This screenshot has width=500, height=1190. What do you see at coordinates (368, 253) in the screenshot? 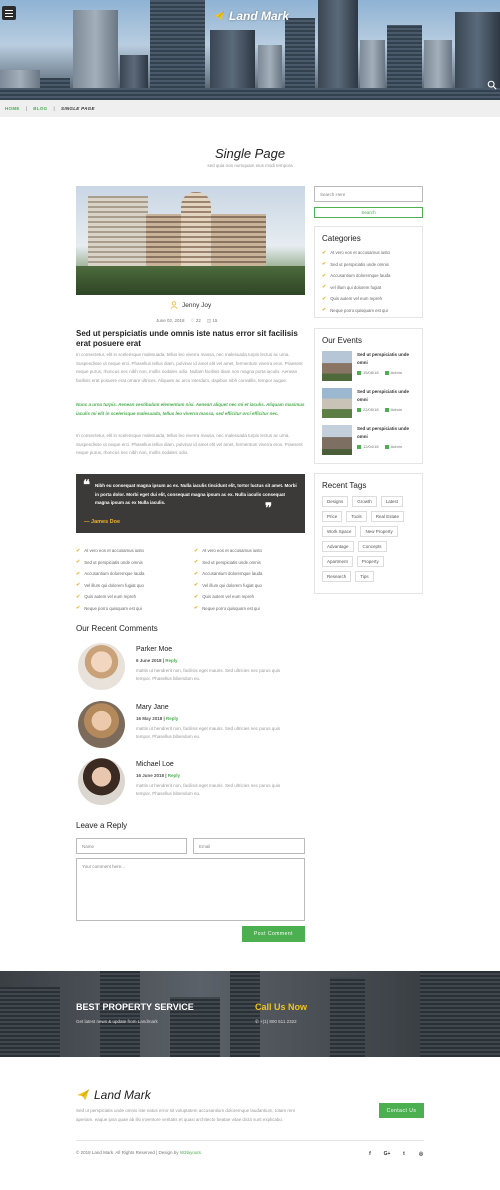
I see `category-item: ✔ At vero eos et accusamus iusto` at bounding box center [368, 253].